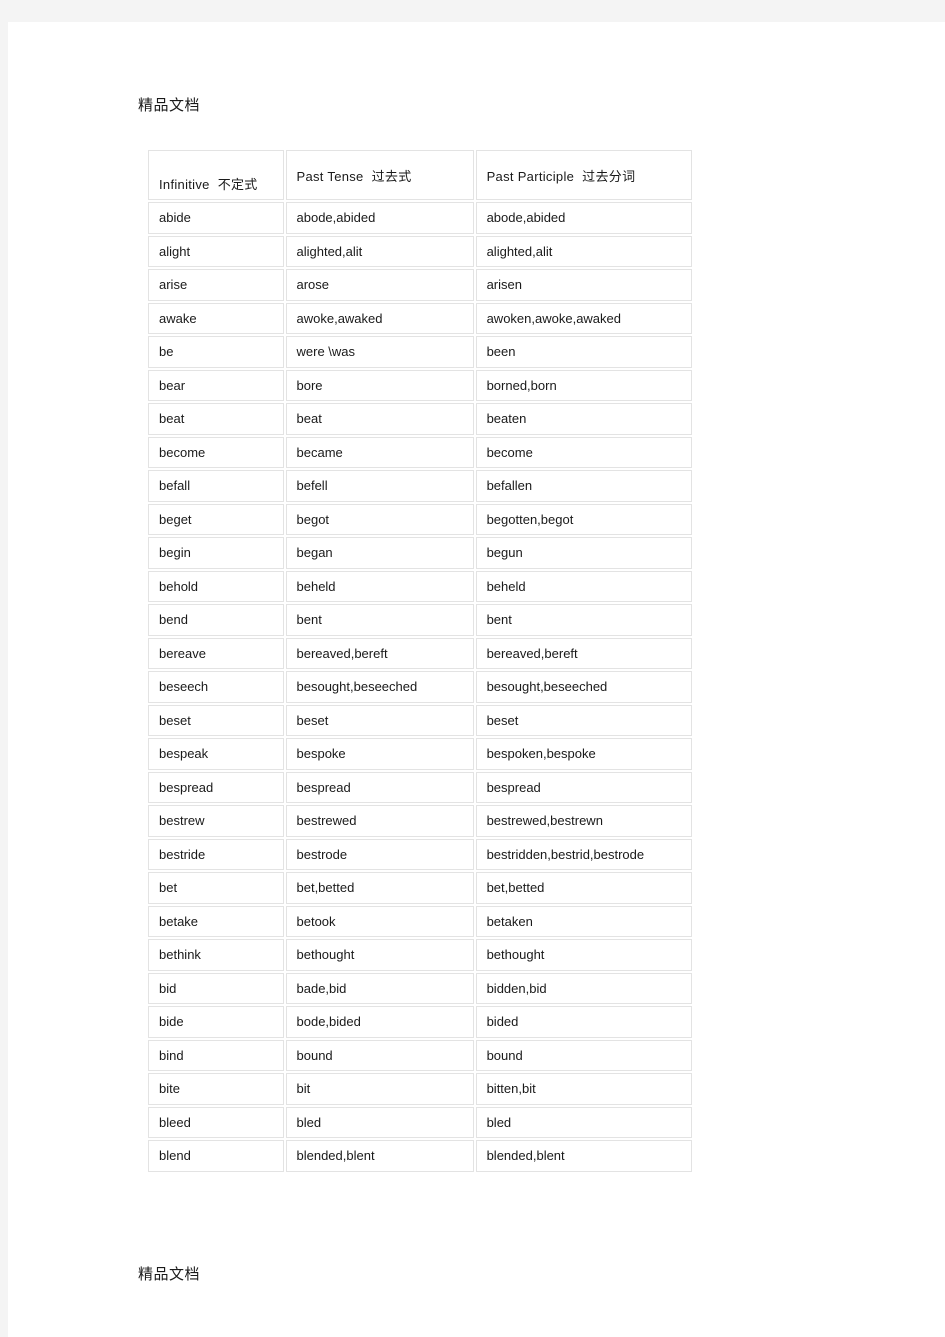 This screenshot has height=1337, width=945. Describe the element at coordinates (583, 988) in the screenshot. I see `cell-past-participle: bidden,bid` at that location.